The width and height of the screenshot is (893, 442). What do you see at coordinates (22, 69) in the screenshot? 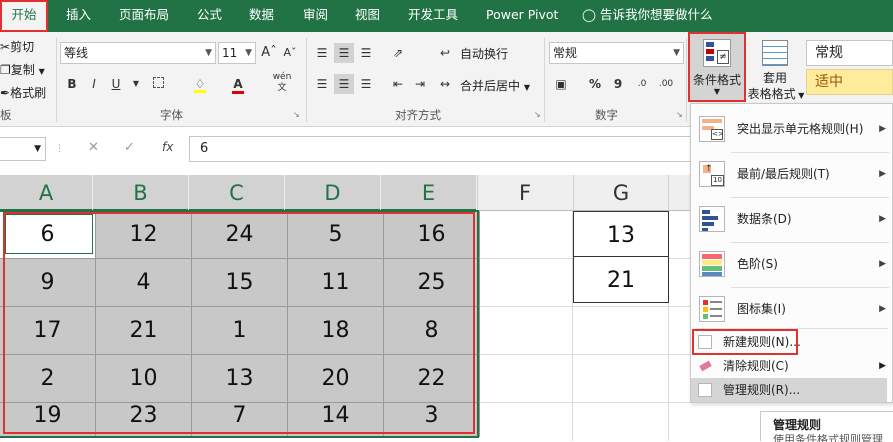
I see `copy-button: ❐复制 ▼` at bounding box center [22, 69].